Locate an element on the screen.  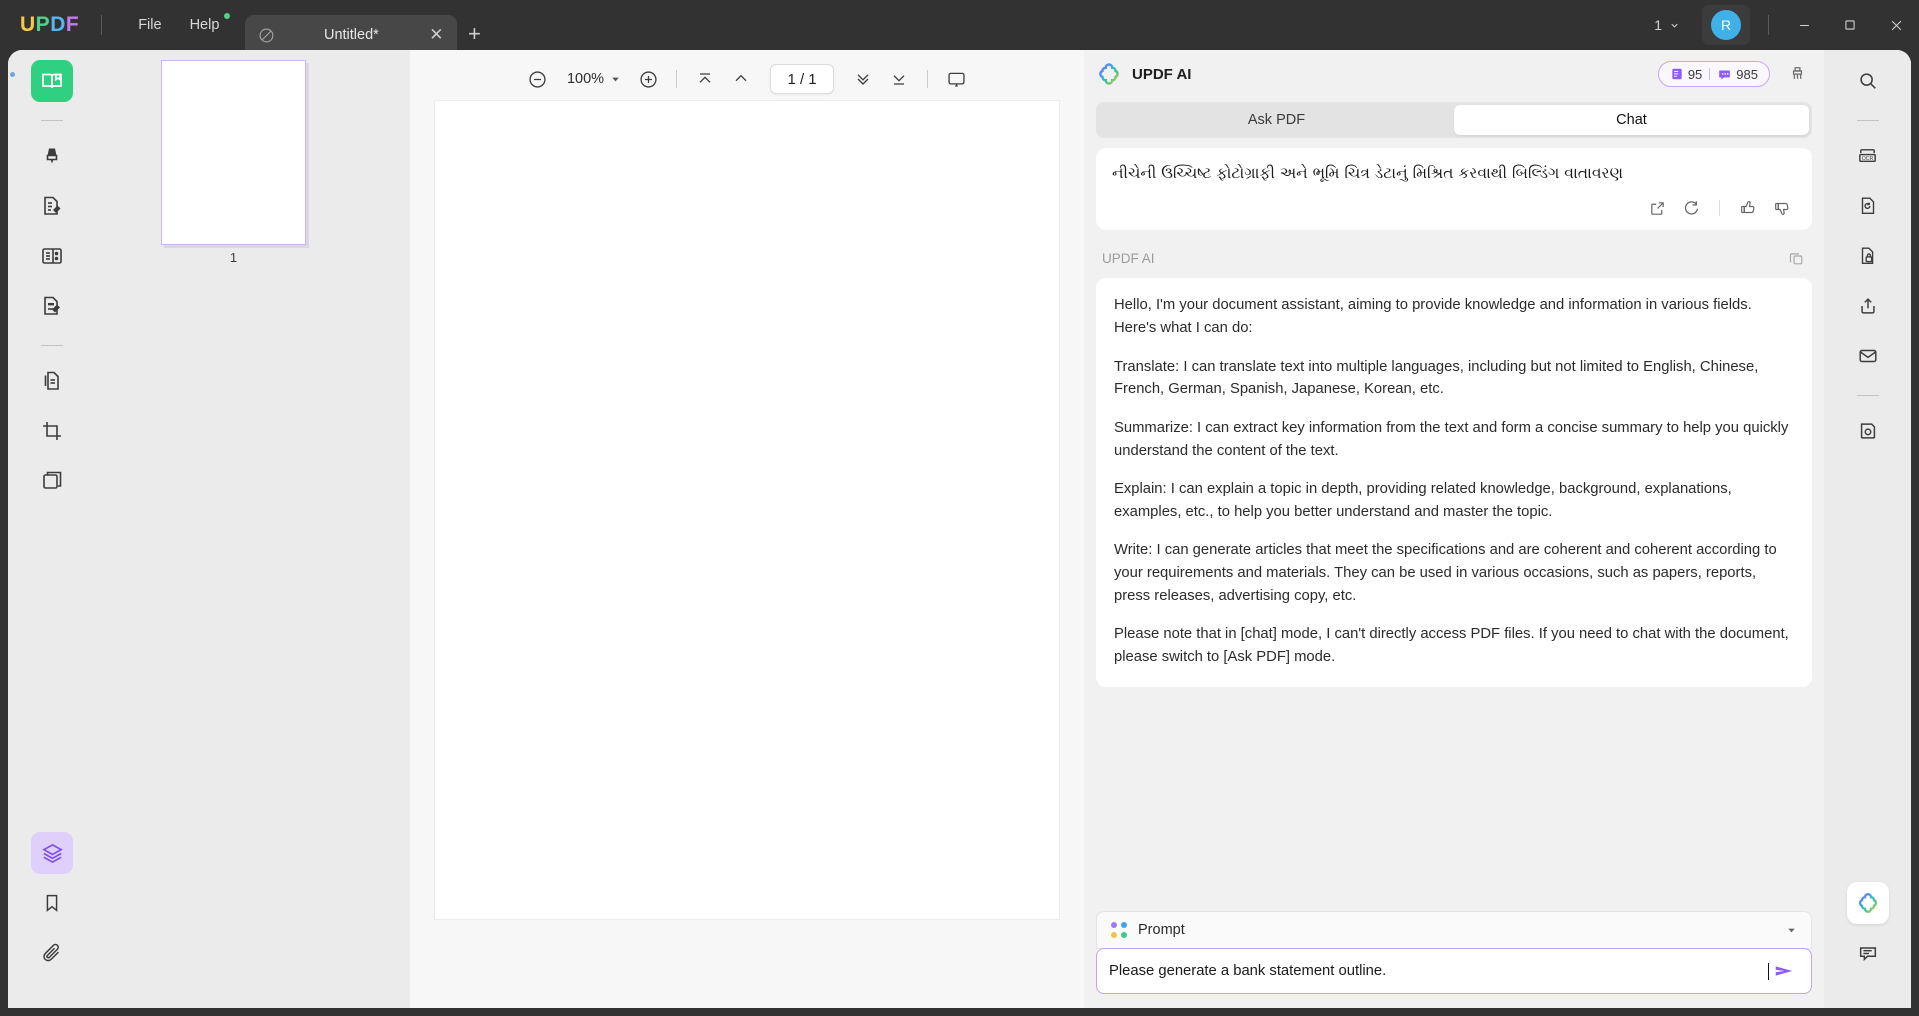
menu-help-label: Help is located at coordinates (204, 25).